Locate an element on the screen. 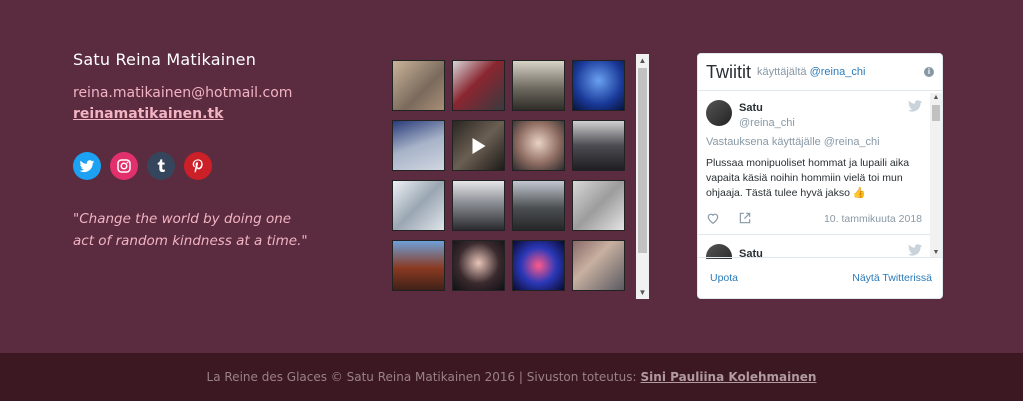  twitter-by: käyttäjältä @reina_chi is located at coordinates (811, 72).